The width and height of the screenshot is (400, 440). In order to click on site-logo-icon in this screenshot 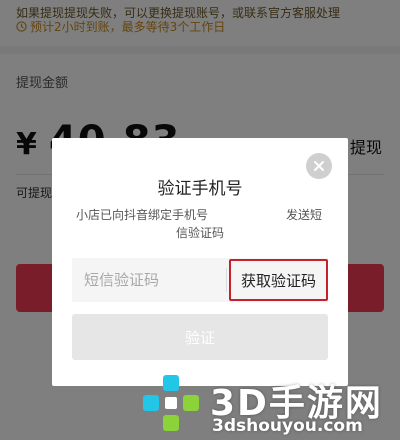, I will do `click(171, 403)`.